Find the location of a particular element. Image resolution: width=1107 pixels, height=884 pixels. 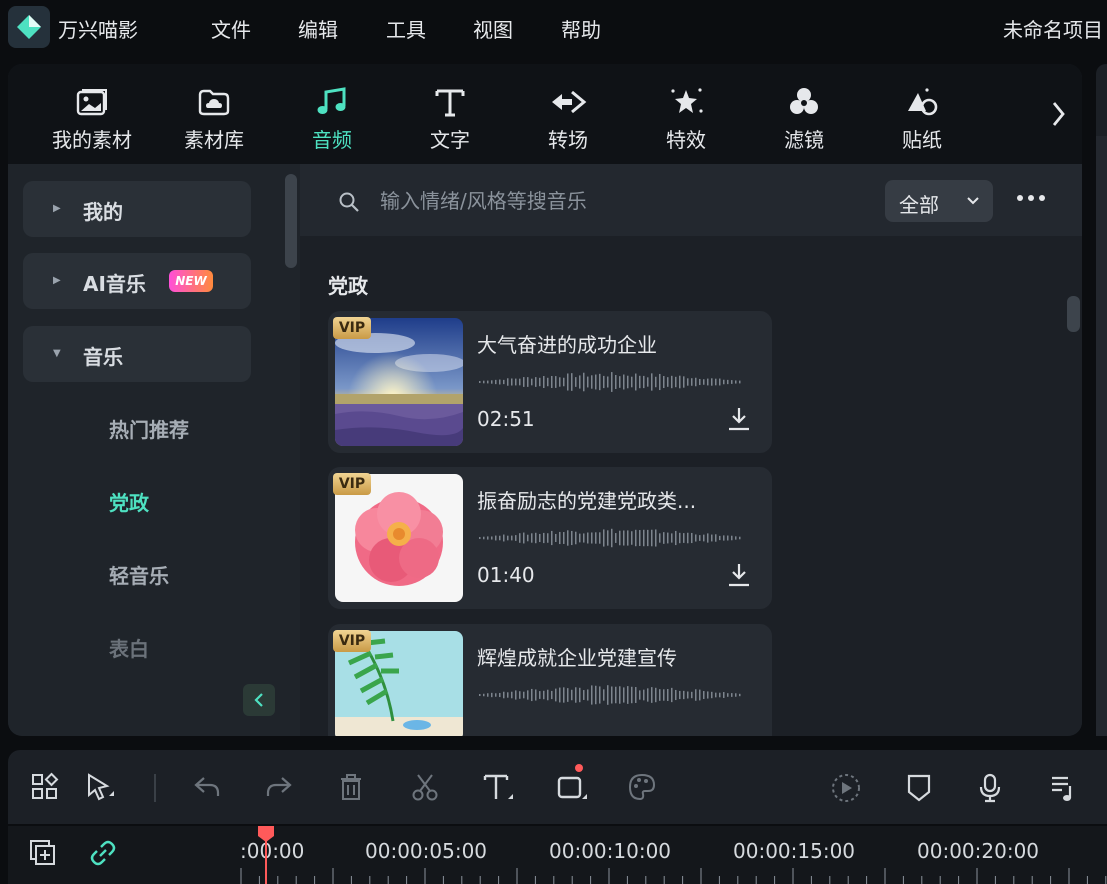

track-title: 大气奋进的成功企业 is located at coordinates (567, 345).